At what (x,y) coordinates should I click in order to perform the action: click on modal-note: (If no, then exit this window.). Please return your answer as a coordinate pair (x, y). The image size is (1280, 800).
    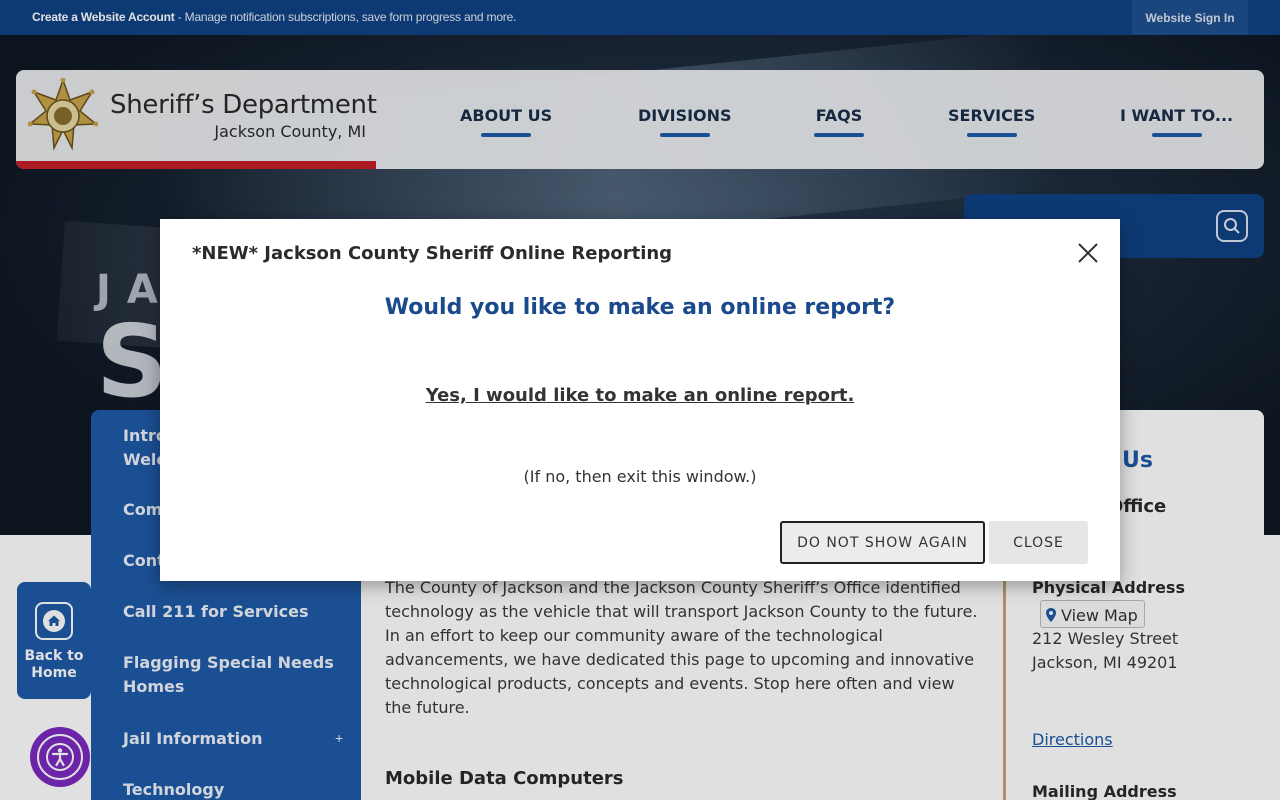
    Looking at the image, I should click on (640, 476).